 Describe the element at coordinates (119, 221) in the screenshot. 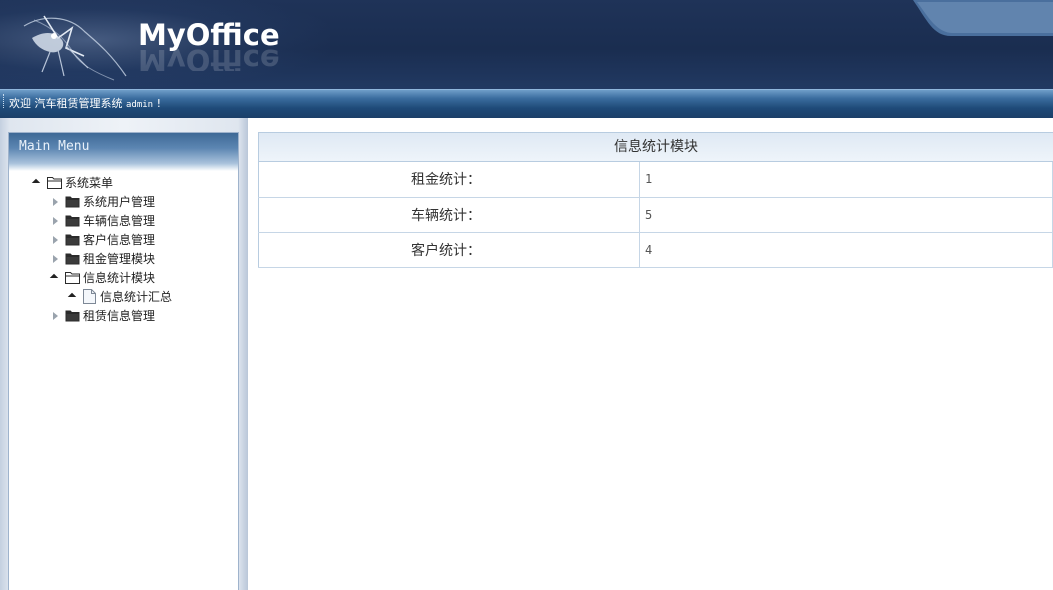

I see `tree-item-label: 车辆信息管理` at that location.